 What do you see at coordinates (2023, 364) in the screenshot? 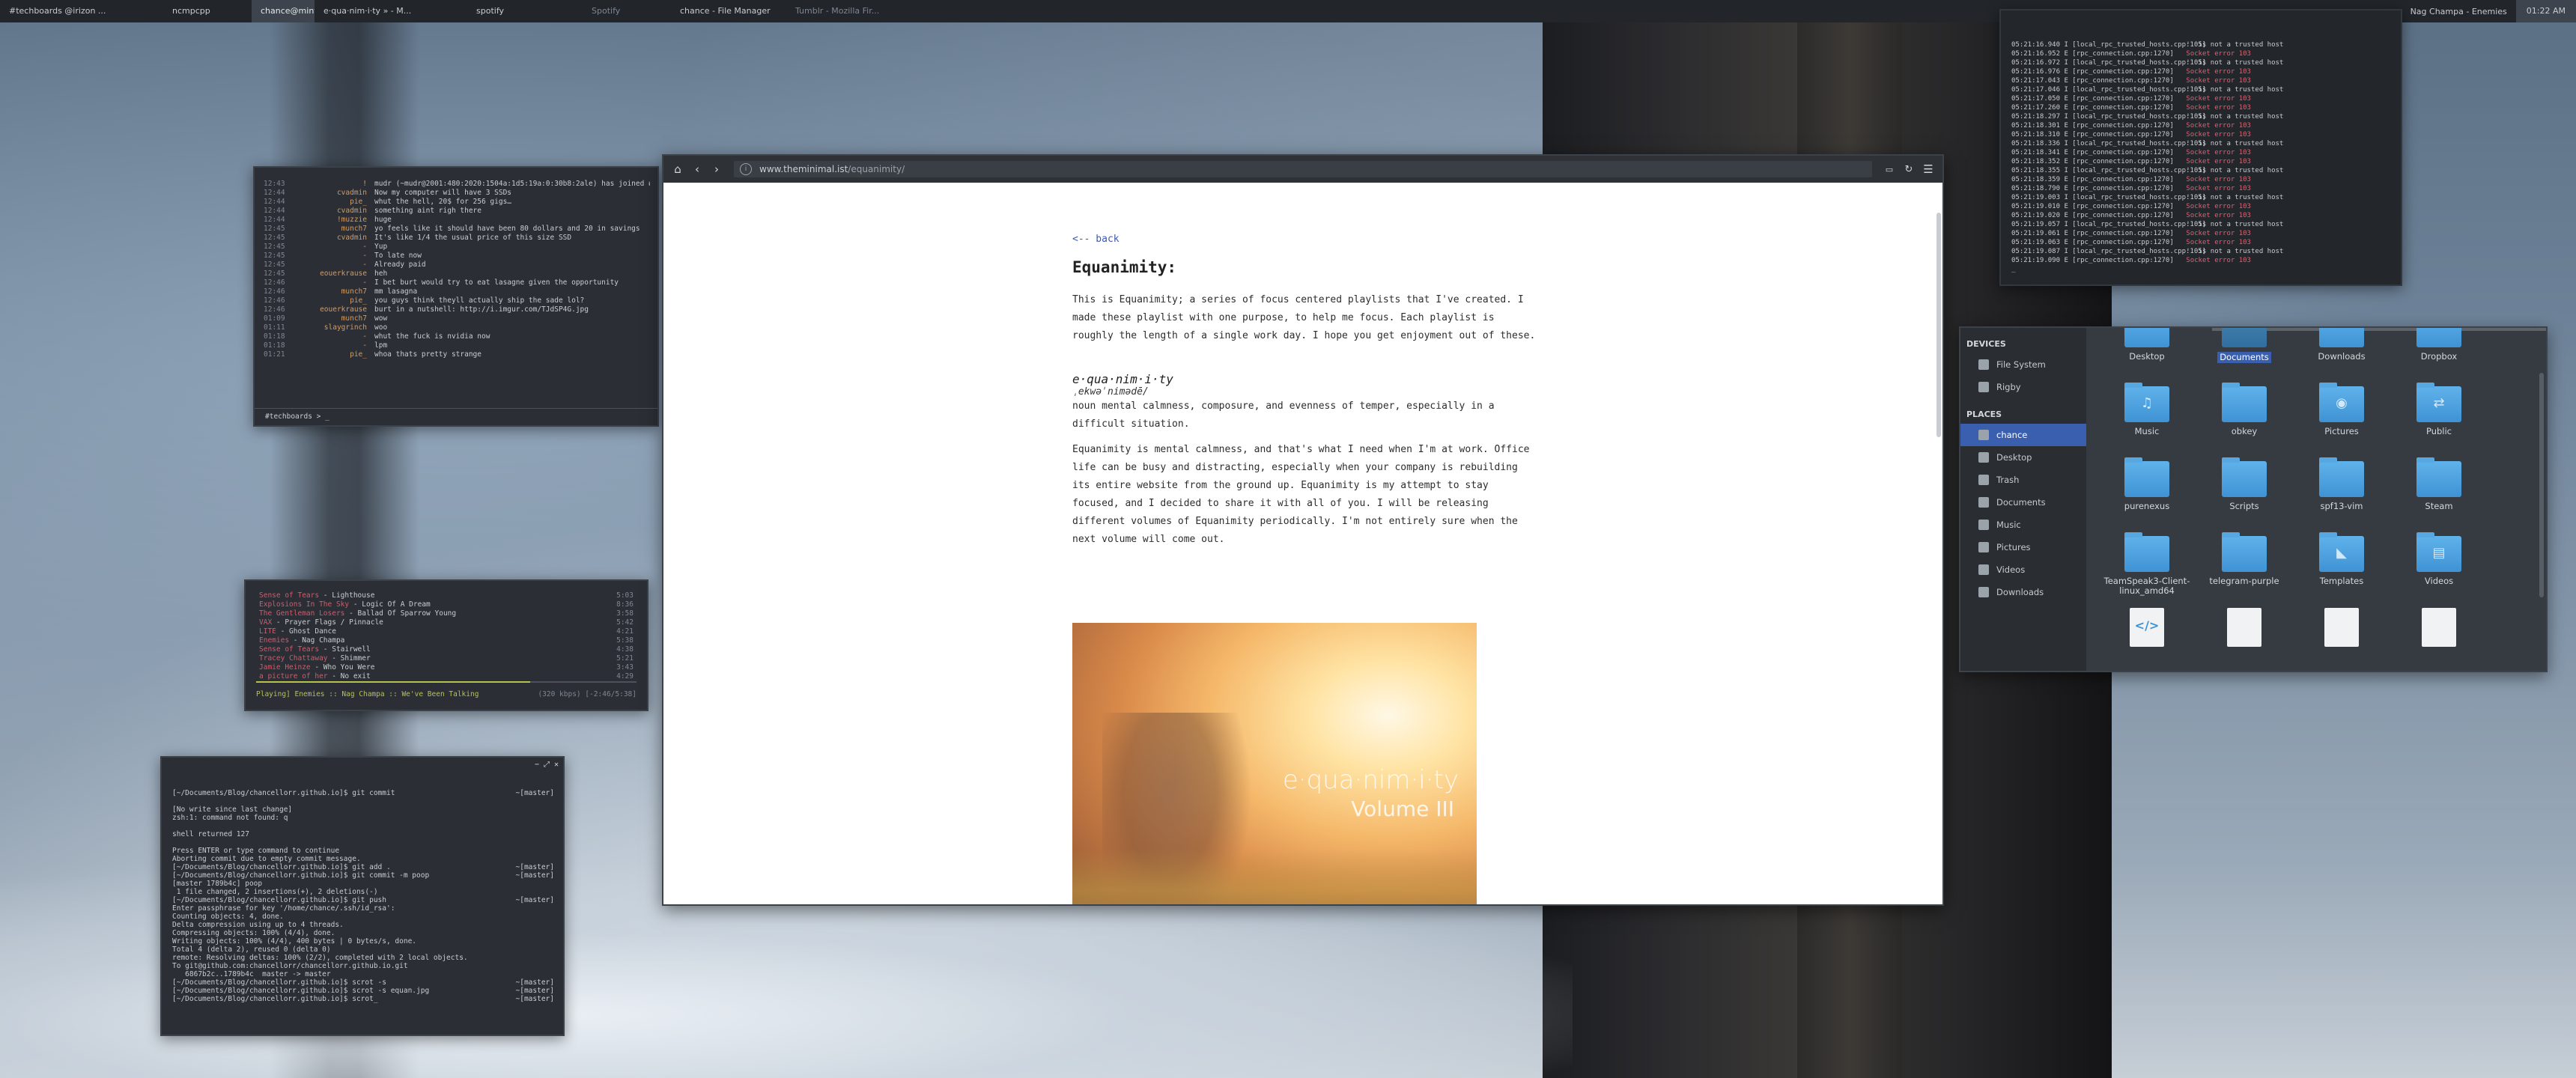
I see `sidebar-device: File System` at bounding box center [2023, 364].